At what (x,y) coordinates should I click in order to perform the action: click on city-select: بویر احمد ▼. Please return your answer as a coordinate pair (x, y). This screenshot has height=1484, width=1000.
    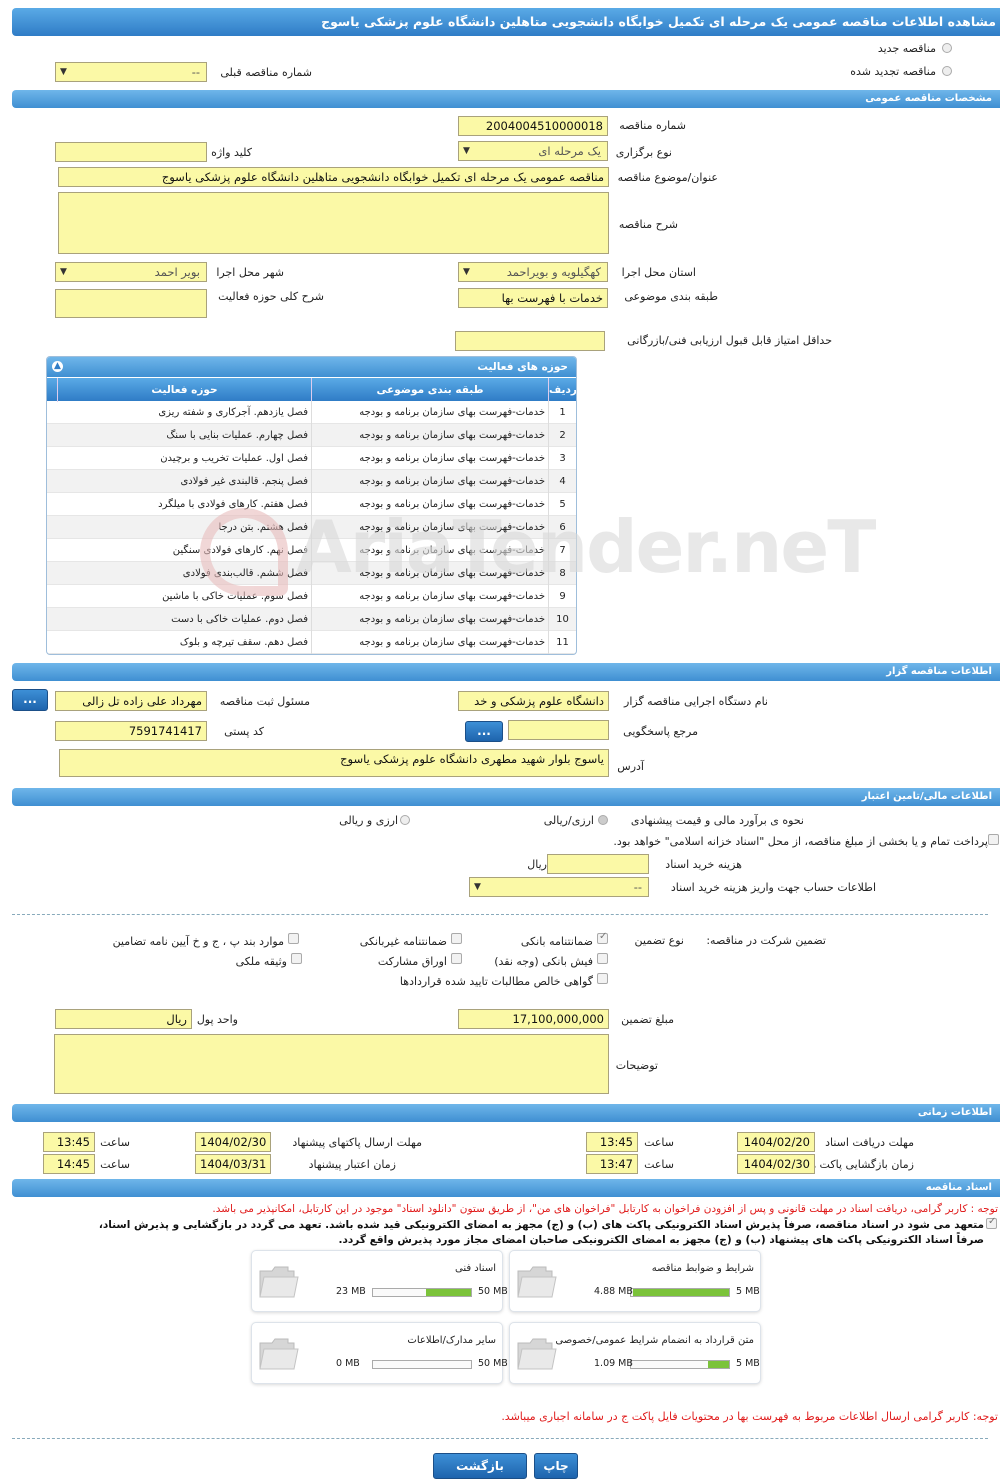
    Looking at the image, I should click on (131, 272).